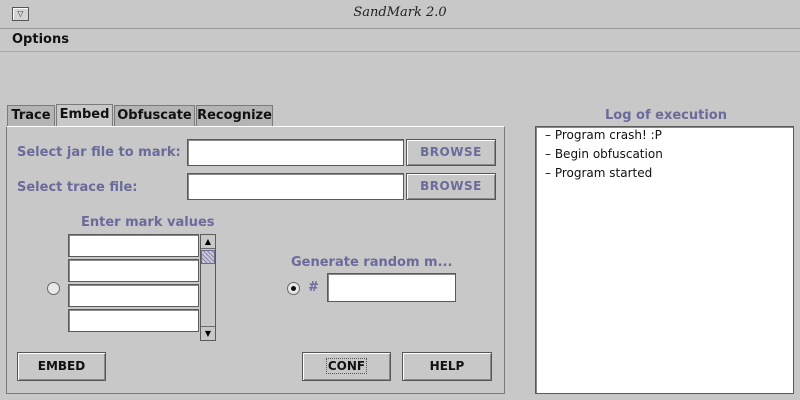  What do you see at coordinates (208, 257) in the screenshot?
I see `scroll-thumb` at bounding box center [208, 257].